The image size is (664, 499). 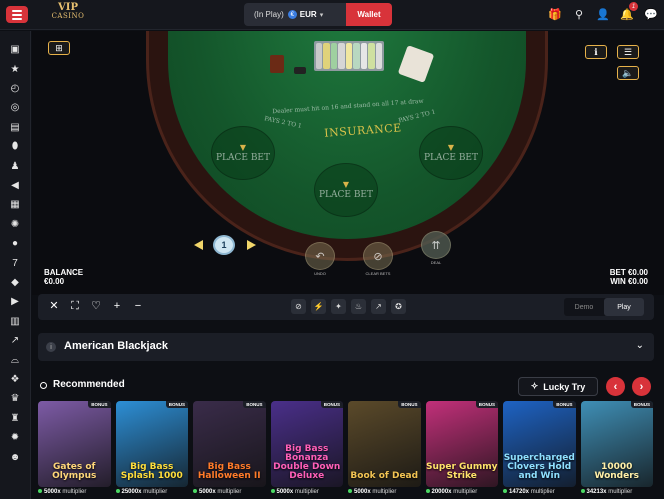 What do you see at coordinates (616, 444) in the screenshot?
I see `game-thumbnail: BONUS 10000 Wonders` at bounding box center [616, 444].